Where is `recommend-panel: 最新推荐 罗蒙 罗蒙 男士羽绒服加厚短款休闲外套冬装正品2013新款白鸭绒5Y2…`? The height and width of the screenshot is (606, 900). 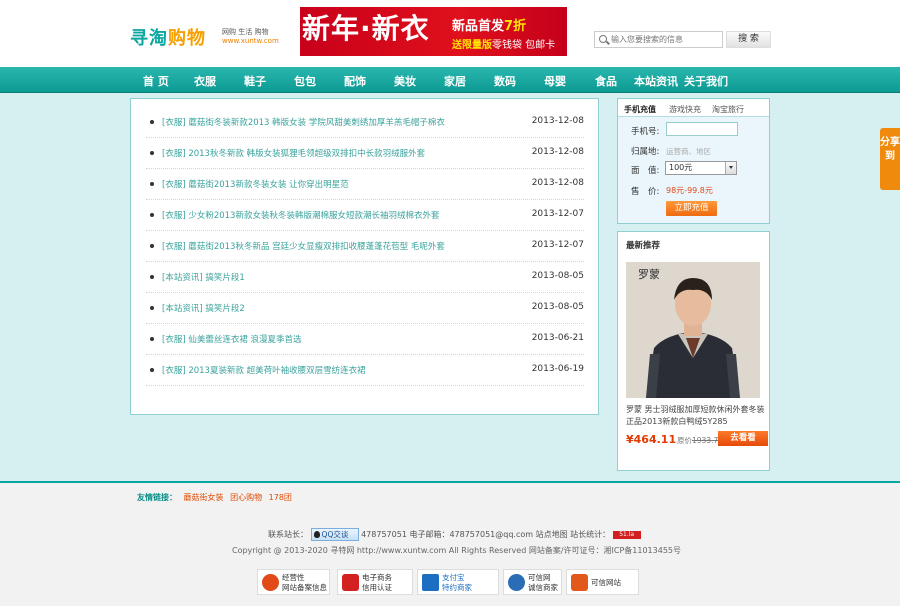
recommend-panel: 最新推荐 罗蒙 罗蒙 男士羽绒服加厚短款休闲外套冬装正品2013新款白鸭绒5Y2… is located at coordinates (693, 351).